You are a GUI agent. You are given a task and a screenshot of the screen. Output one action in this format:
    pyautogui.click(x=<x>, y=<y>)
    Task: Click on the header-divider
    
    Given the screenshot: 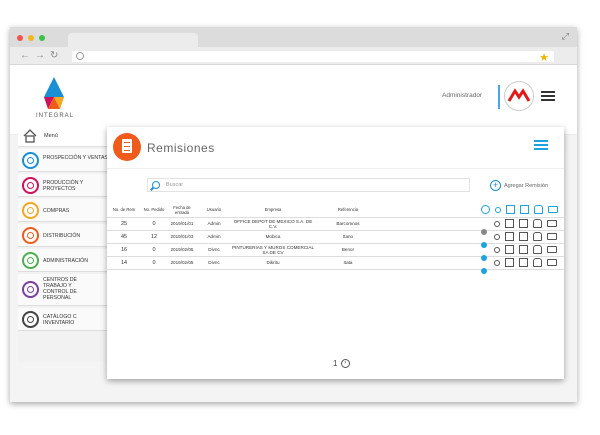 What is the action you would take?
    pyautogui.click(x=499, y=97)
    